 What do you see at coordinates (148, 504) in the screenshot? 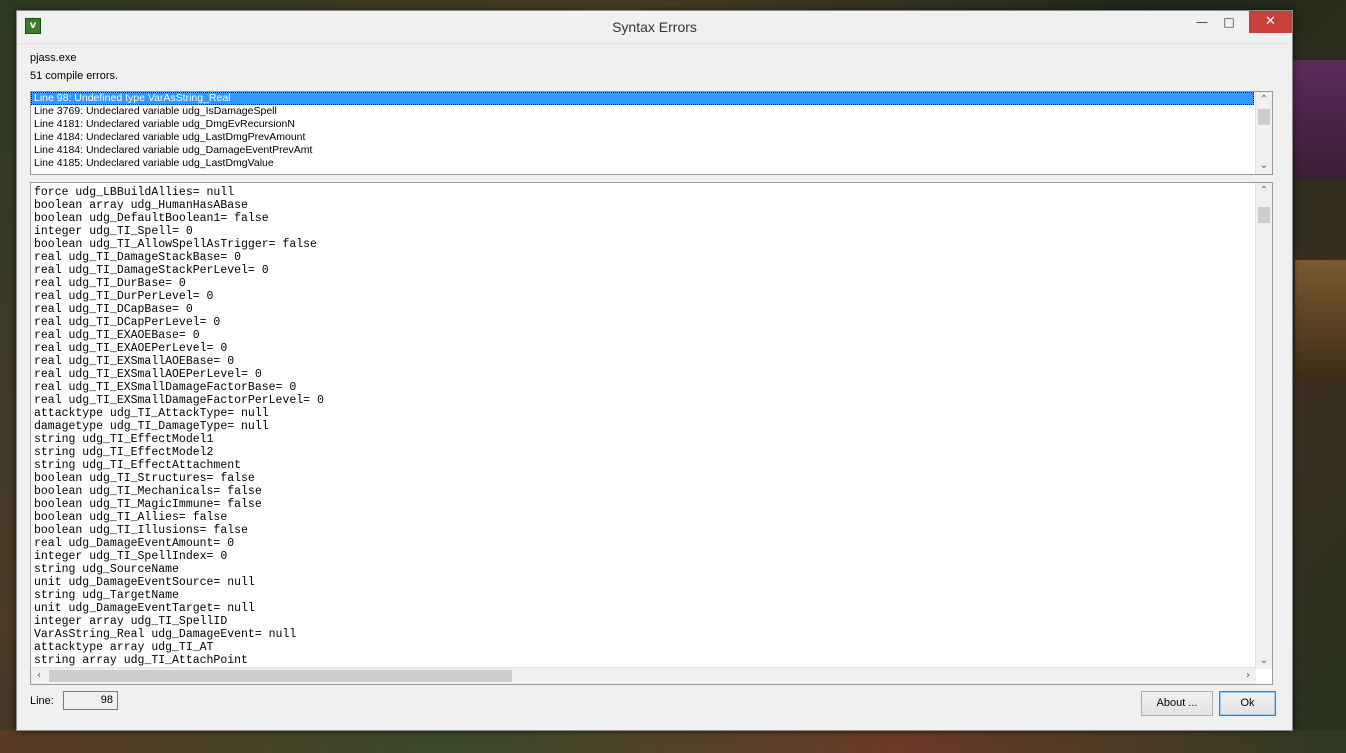
I see `code-line: boolean udg_TI_MagicImmune= false` at bounding box center [148, 504].